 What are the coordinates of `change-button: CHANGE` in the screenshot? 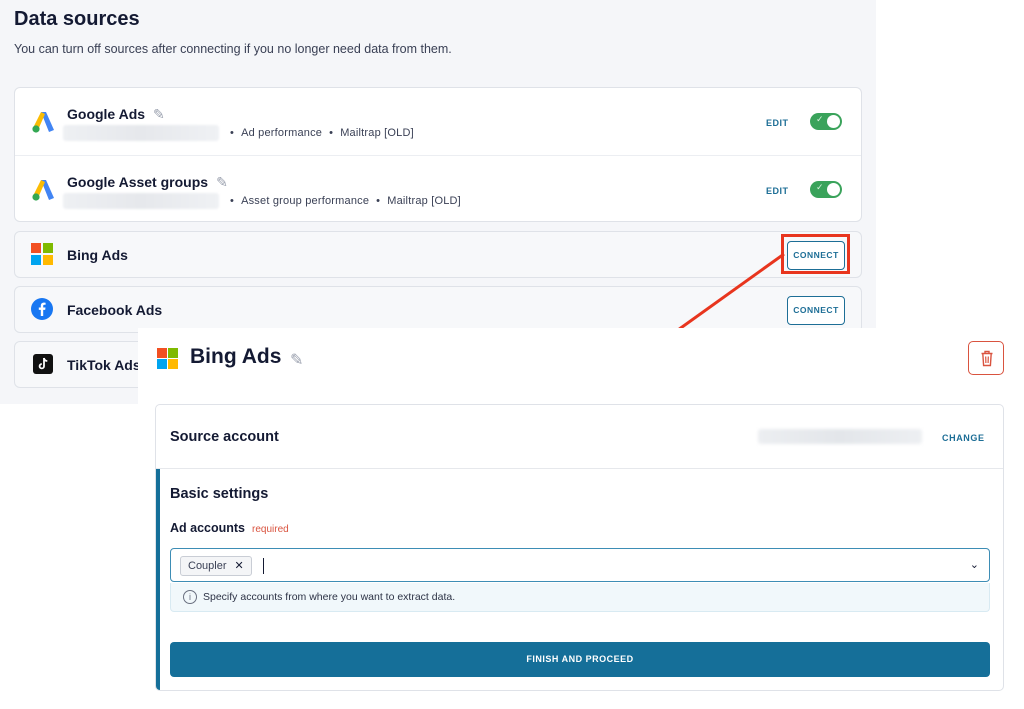 It's located at (963, 438).